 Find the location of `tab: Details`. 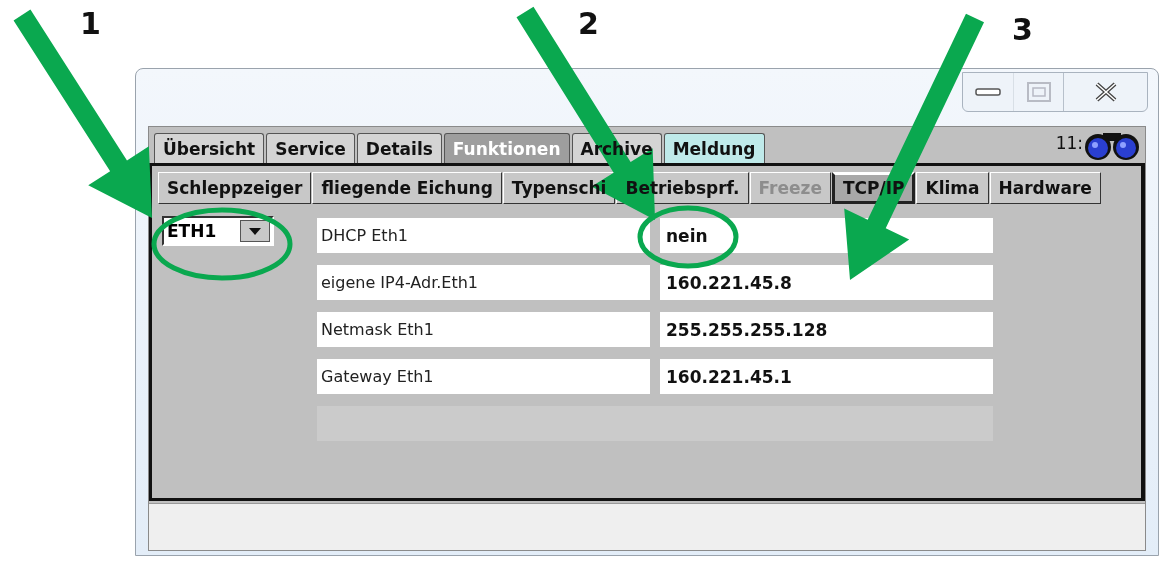

tab: Details is located at coordinates (399, 148).